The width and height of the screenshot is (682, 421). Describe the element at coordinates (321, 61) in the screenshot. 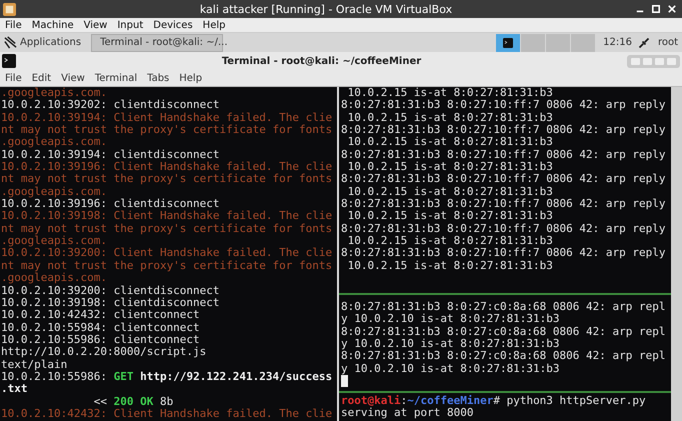

I see `terminal-title: Terminal - root@kali: ~/coffeeMiner` at that location.